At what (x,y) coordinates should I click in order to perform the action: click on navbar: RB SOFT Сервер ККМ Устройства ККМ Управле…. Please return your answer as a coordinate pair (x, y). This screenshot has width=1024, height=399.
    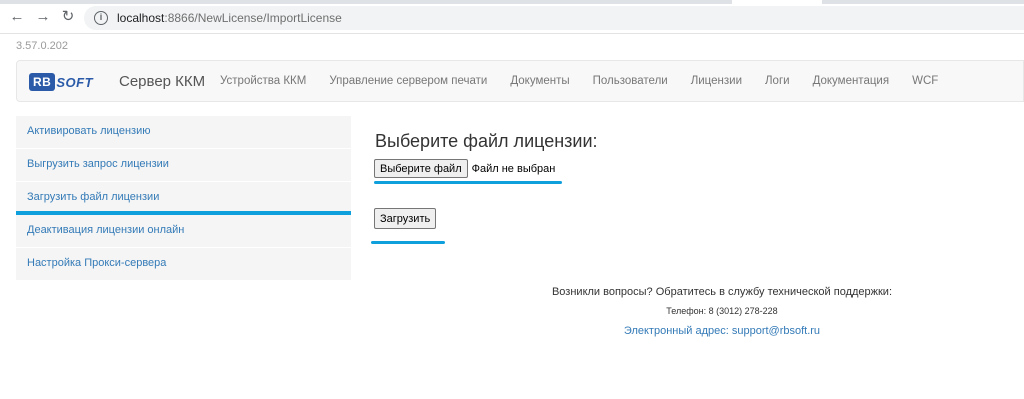
    Looking at the image, I should click on (520, 81).